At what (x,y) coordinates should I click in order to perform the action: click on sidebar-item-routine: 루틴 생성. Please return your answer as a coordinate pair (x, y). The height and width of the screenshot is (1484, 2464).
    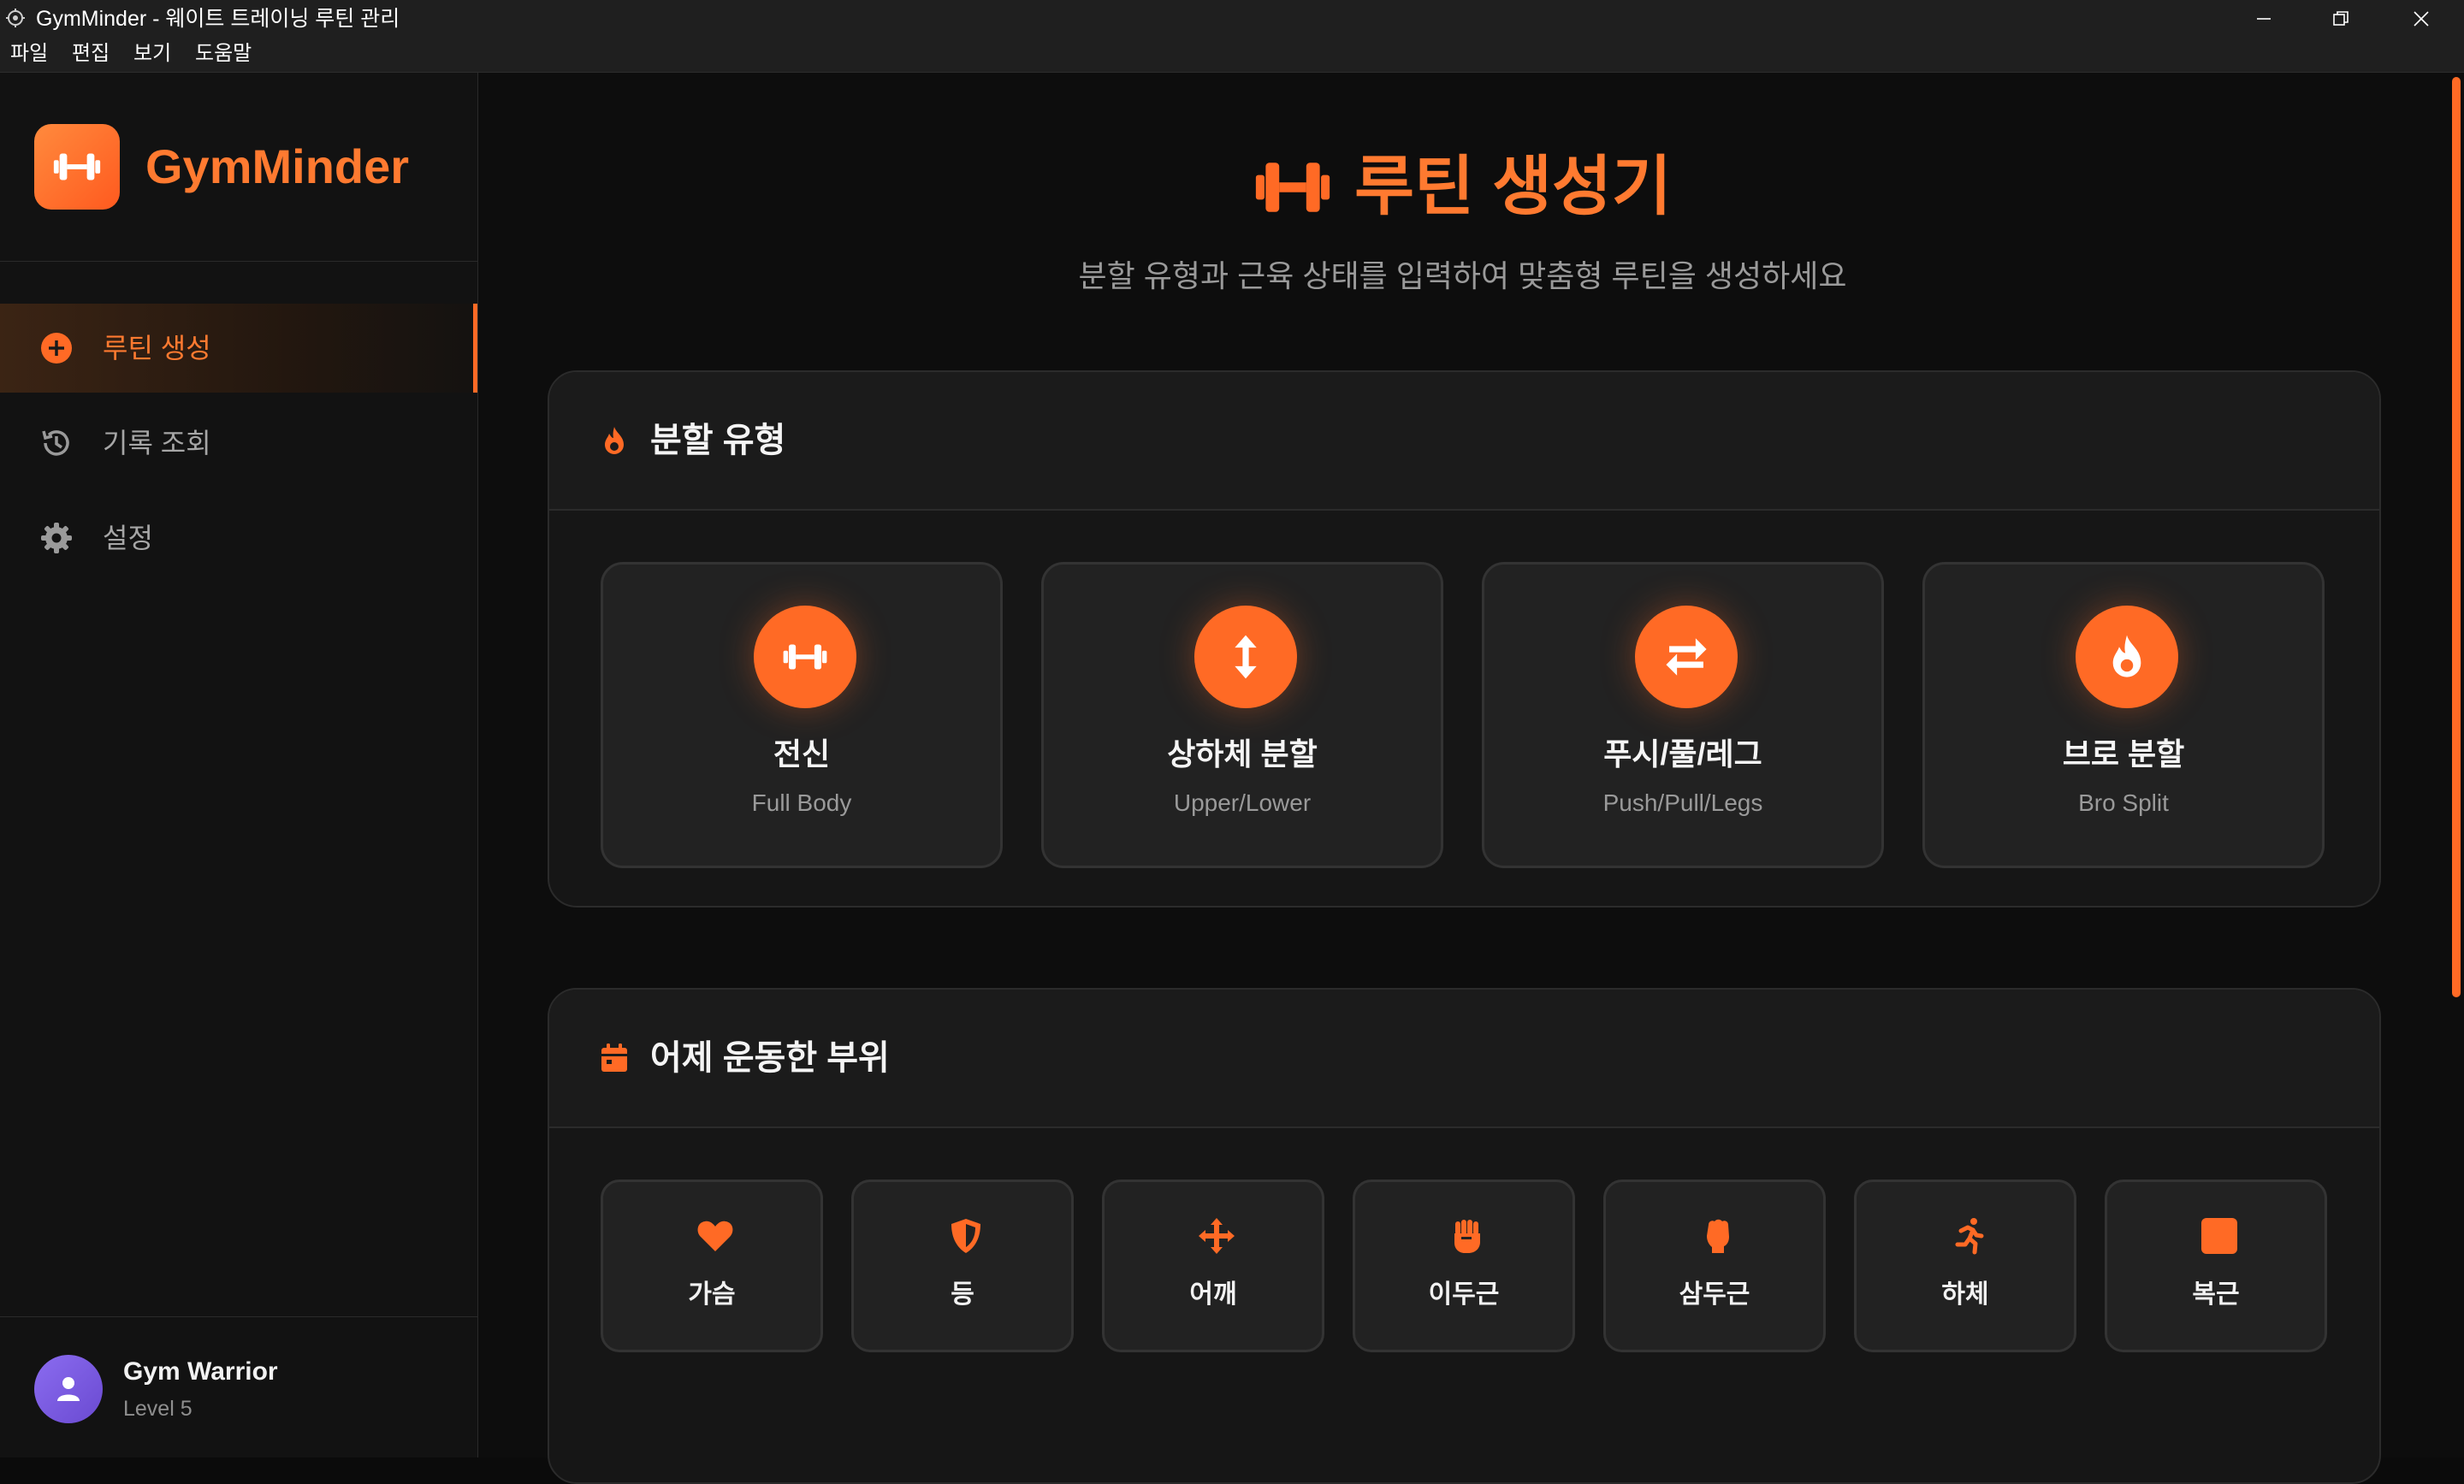
    Looking at the image, I should click on (238, 348).